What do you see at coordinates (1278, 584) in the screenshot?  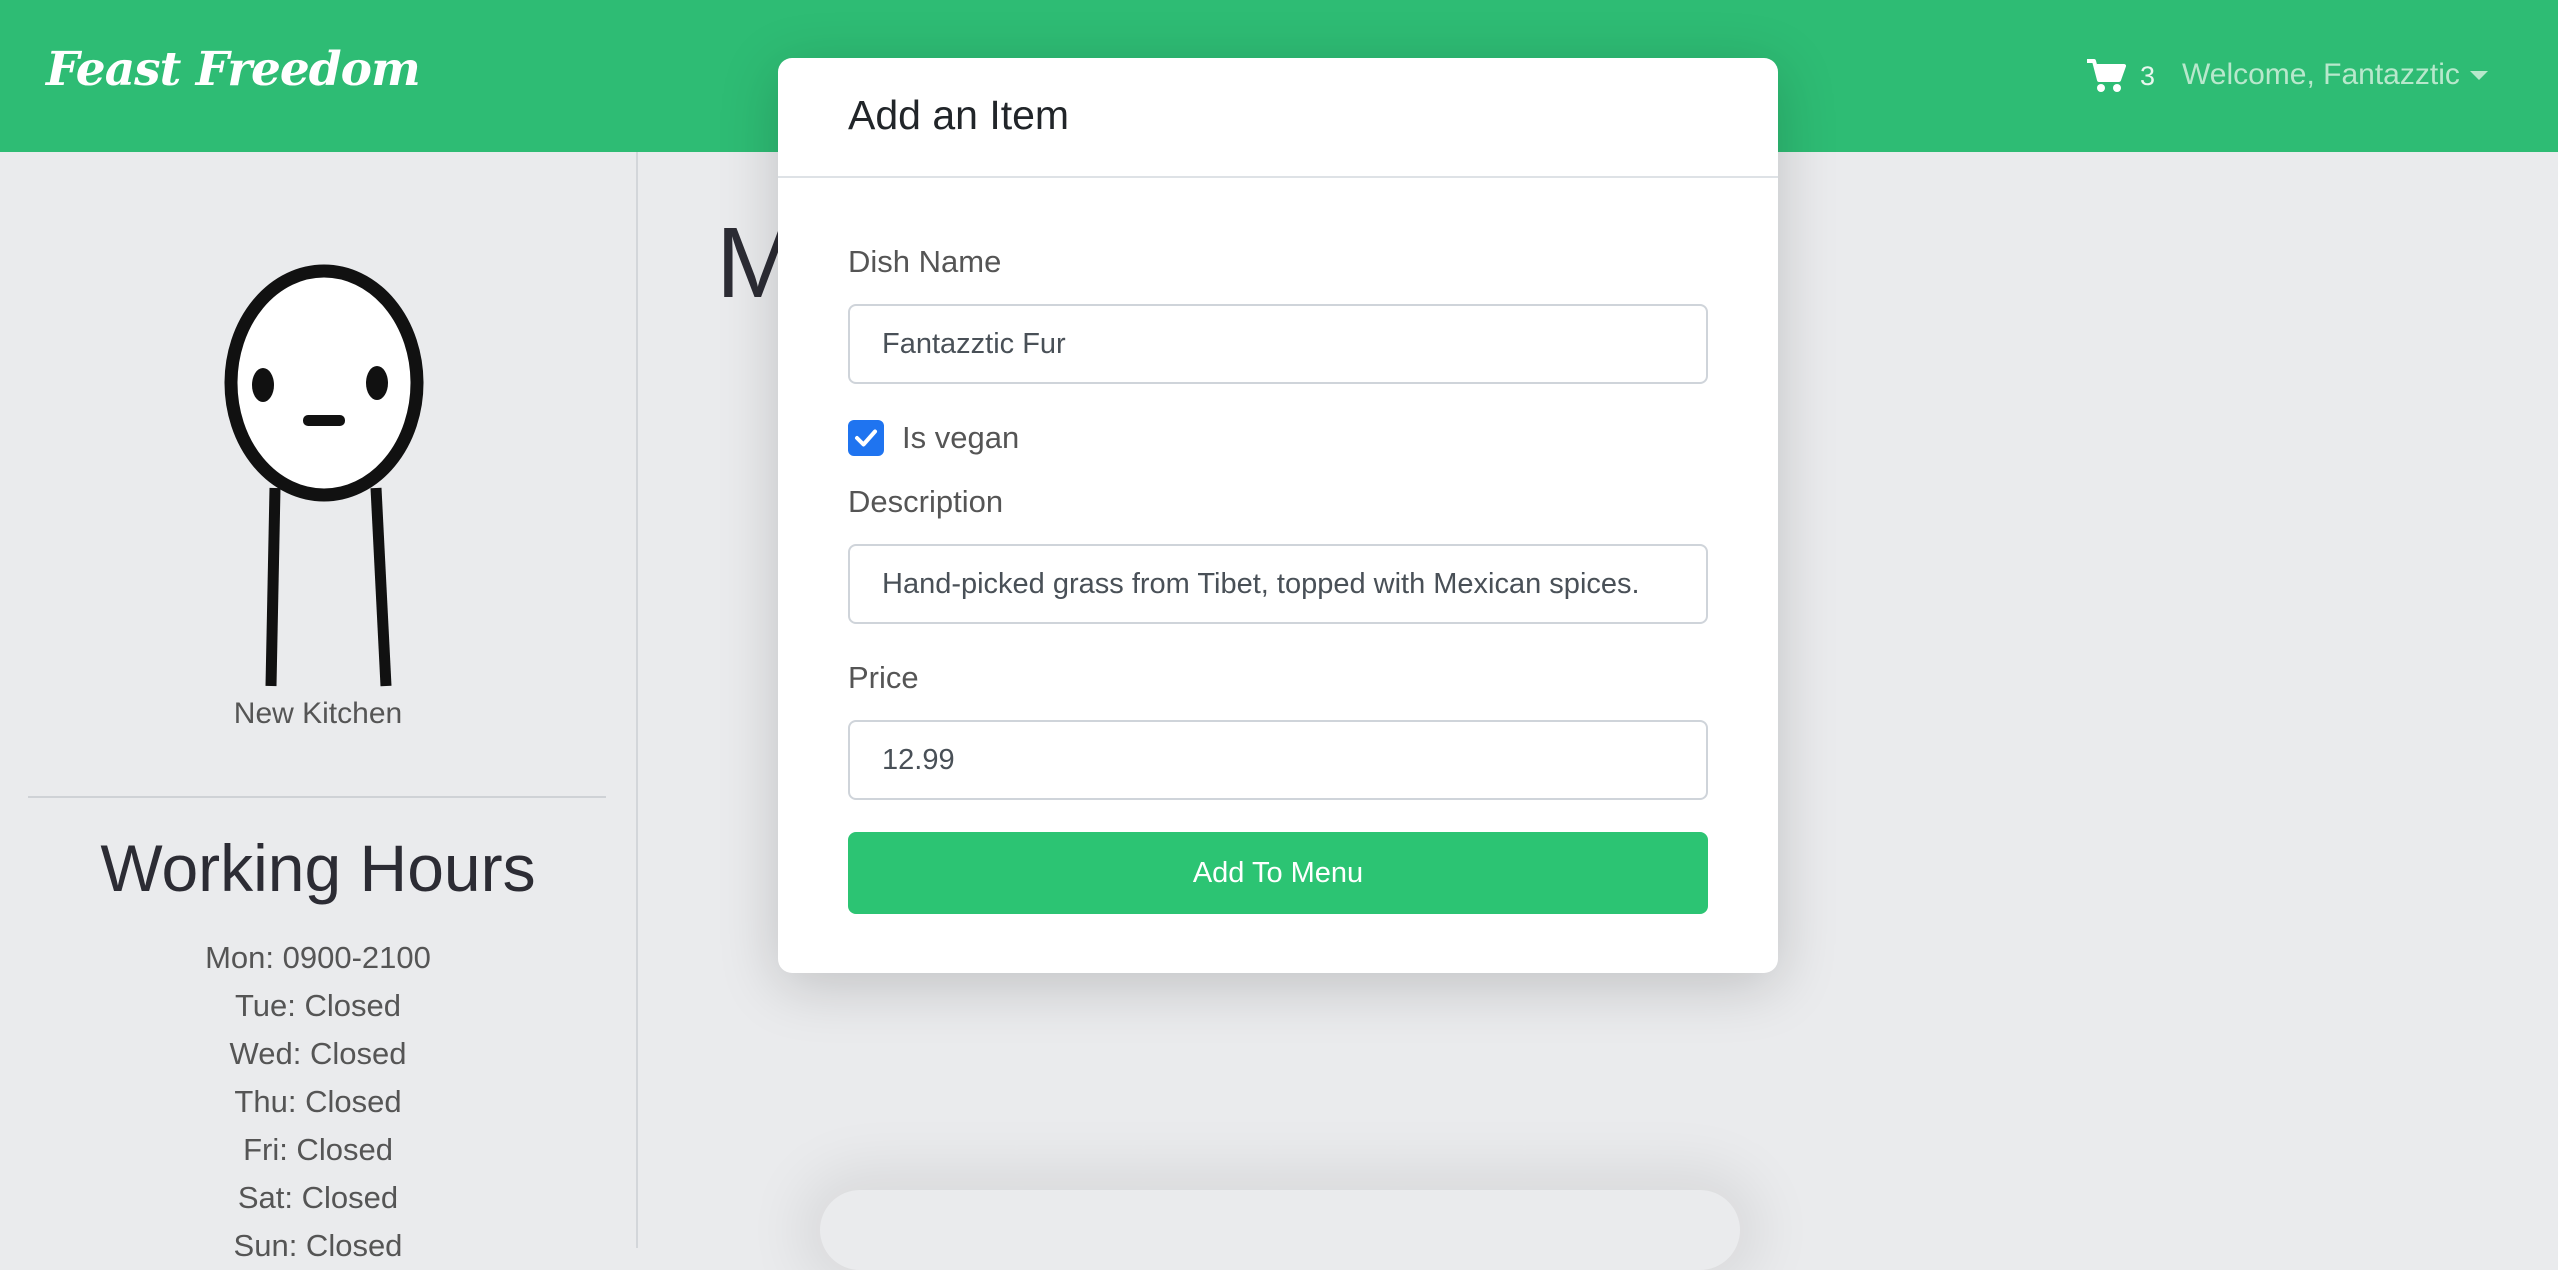 I see `description-input` at bounding box center [1278, 584].